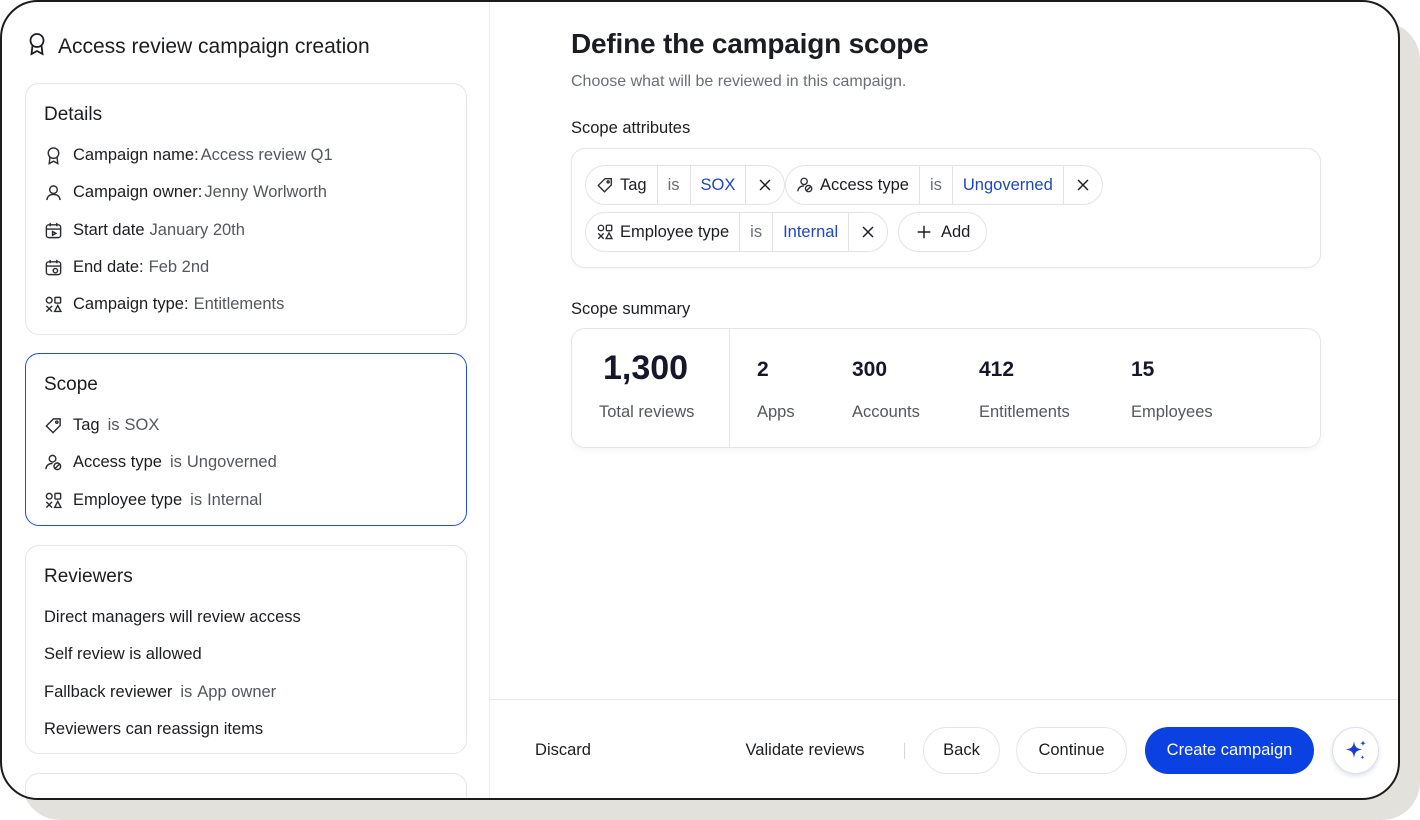 This screenshot has height=820, width=1420. I want to click on back-button: Back, so click(961, 750).